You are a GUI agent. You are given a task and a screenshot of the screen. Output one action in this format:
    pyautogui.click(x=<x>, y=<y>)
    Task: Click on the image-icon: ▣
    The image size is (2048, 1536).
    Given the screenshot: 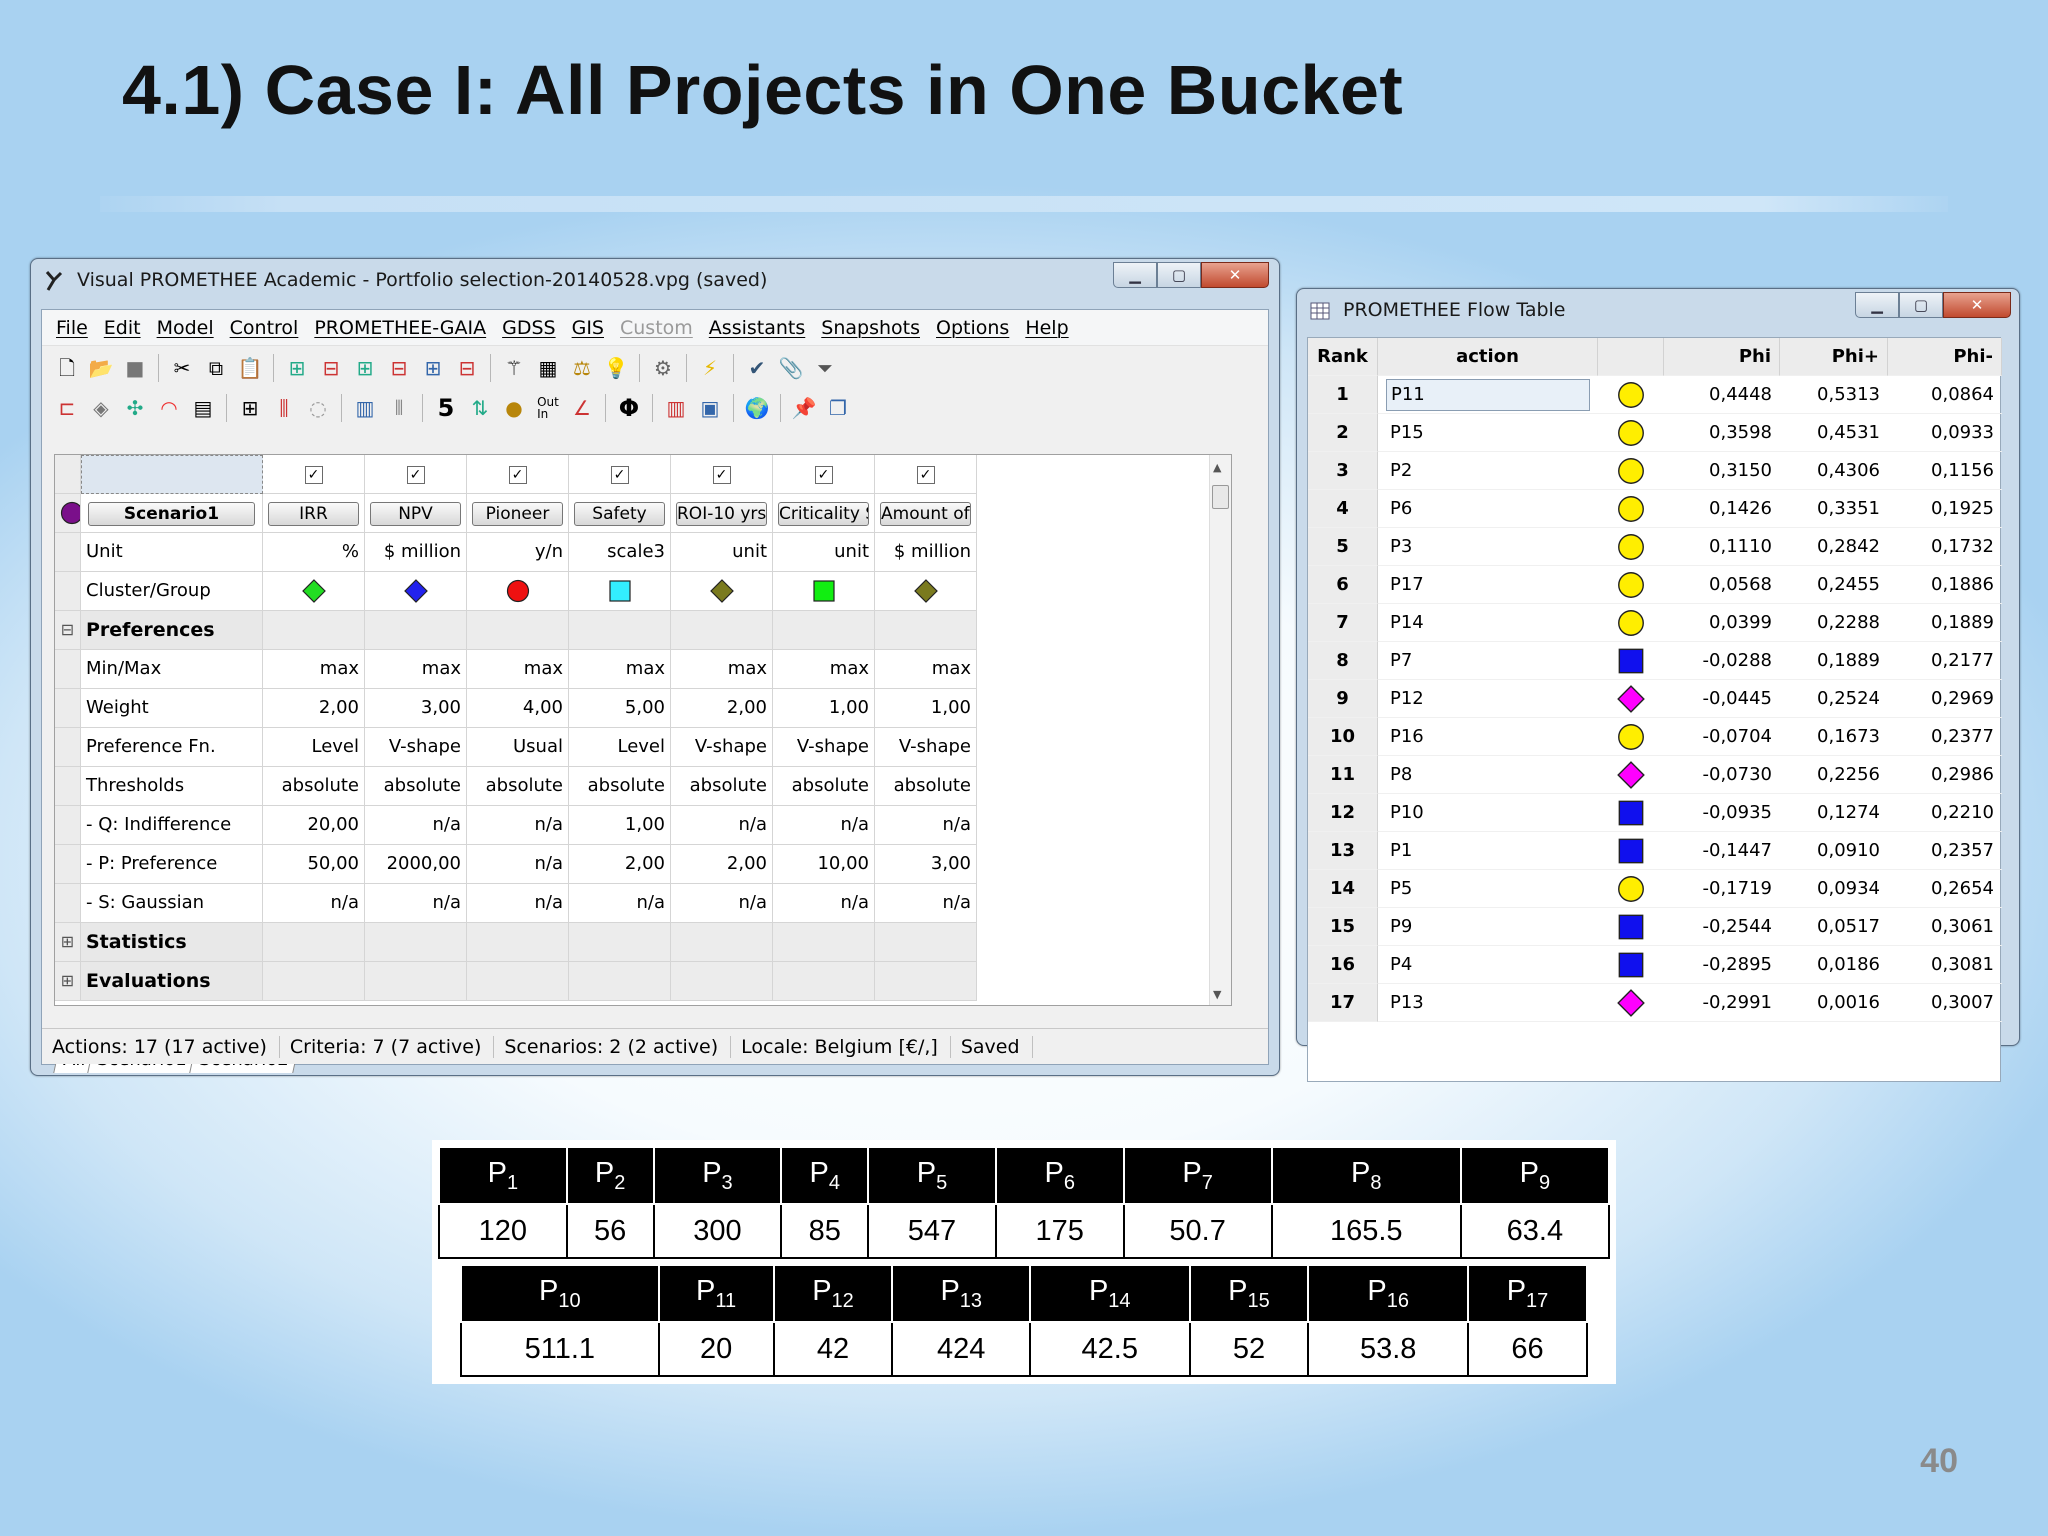 What is the action you would take?
    pyautogui.click(x=710, y=408)
    